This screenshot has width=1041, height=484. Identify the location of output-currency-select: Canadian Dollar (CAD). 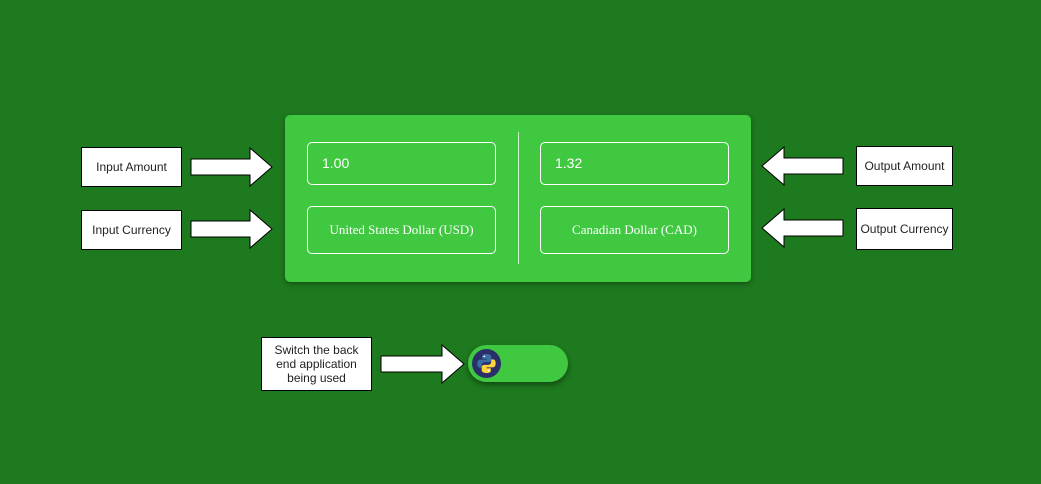
(634, 230).